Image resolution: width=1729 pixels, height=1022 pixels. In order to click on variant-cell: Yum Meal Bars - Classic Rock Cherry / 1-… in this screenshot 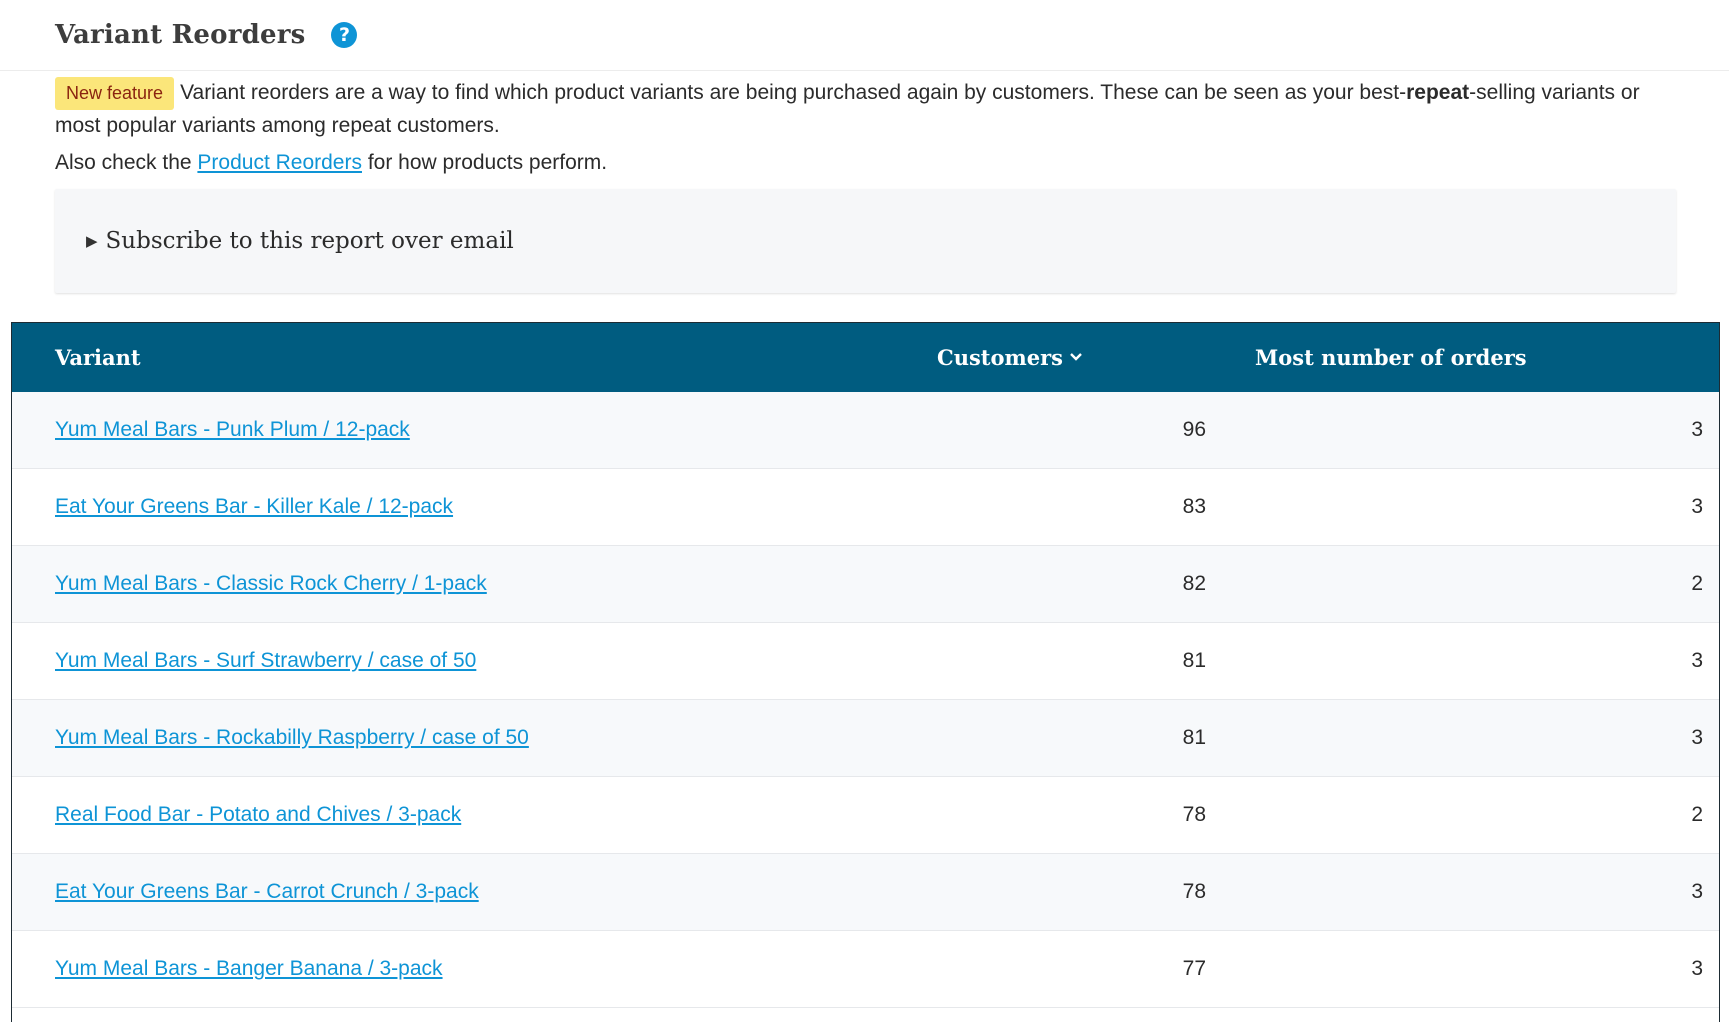, I will do `click(271, 584)`.